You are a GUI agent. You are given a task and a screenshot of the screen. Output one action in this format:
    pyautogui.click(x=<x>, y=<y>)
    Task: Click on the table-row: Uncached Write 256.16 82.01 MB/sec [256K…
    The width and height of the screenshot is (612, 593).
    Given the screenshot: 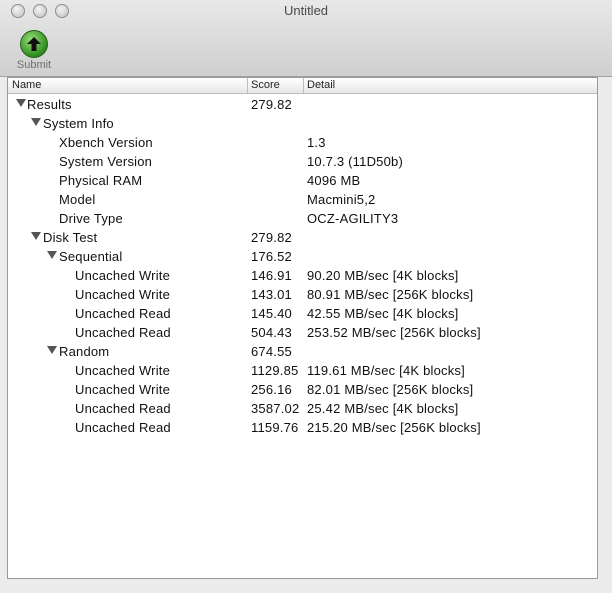 What is the action you would take?
    pyautogui.click(x=302, y=389)
    